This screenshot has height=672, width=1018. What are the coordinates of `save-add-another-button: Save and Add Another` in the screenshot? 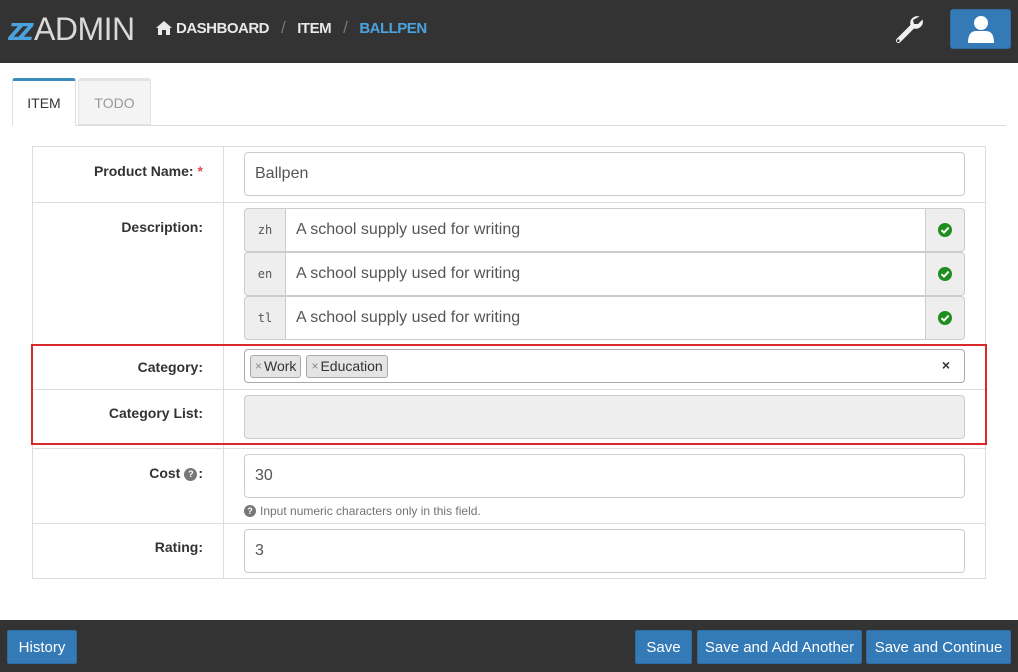 It's located at (779, 647).